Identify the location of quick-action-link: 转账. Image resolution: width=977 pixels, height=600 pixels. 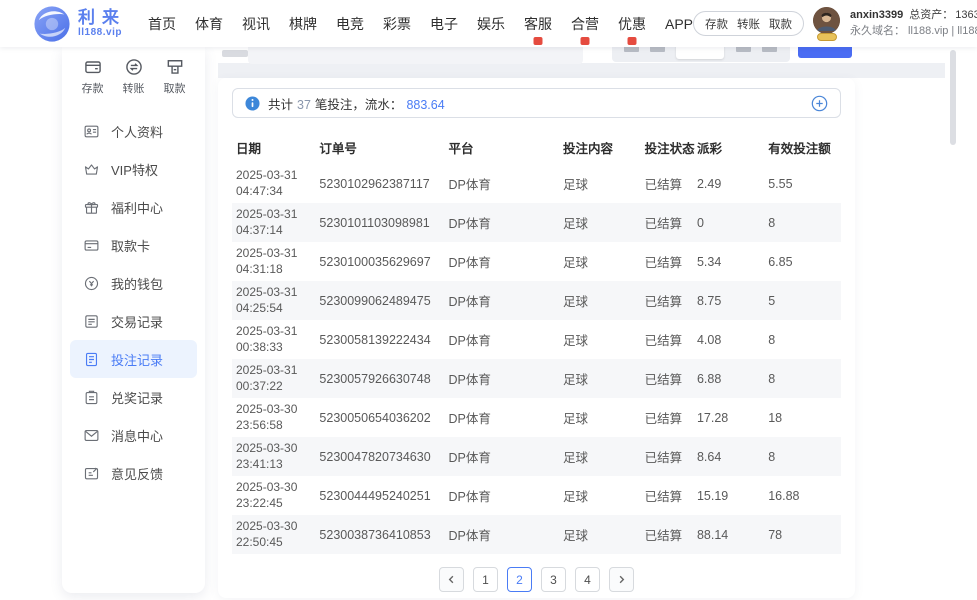
(748, 24).